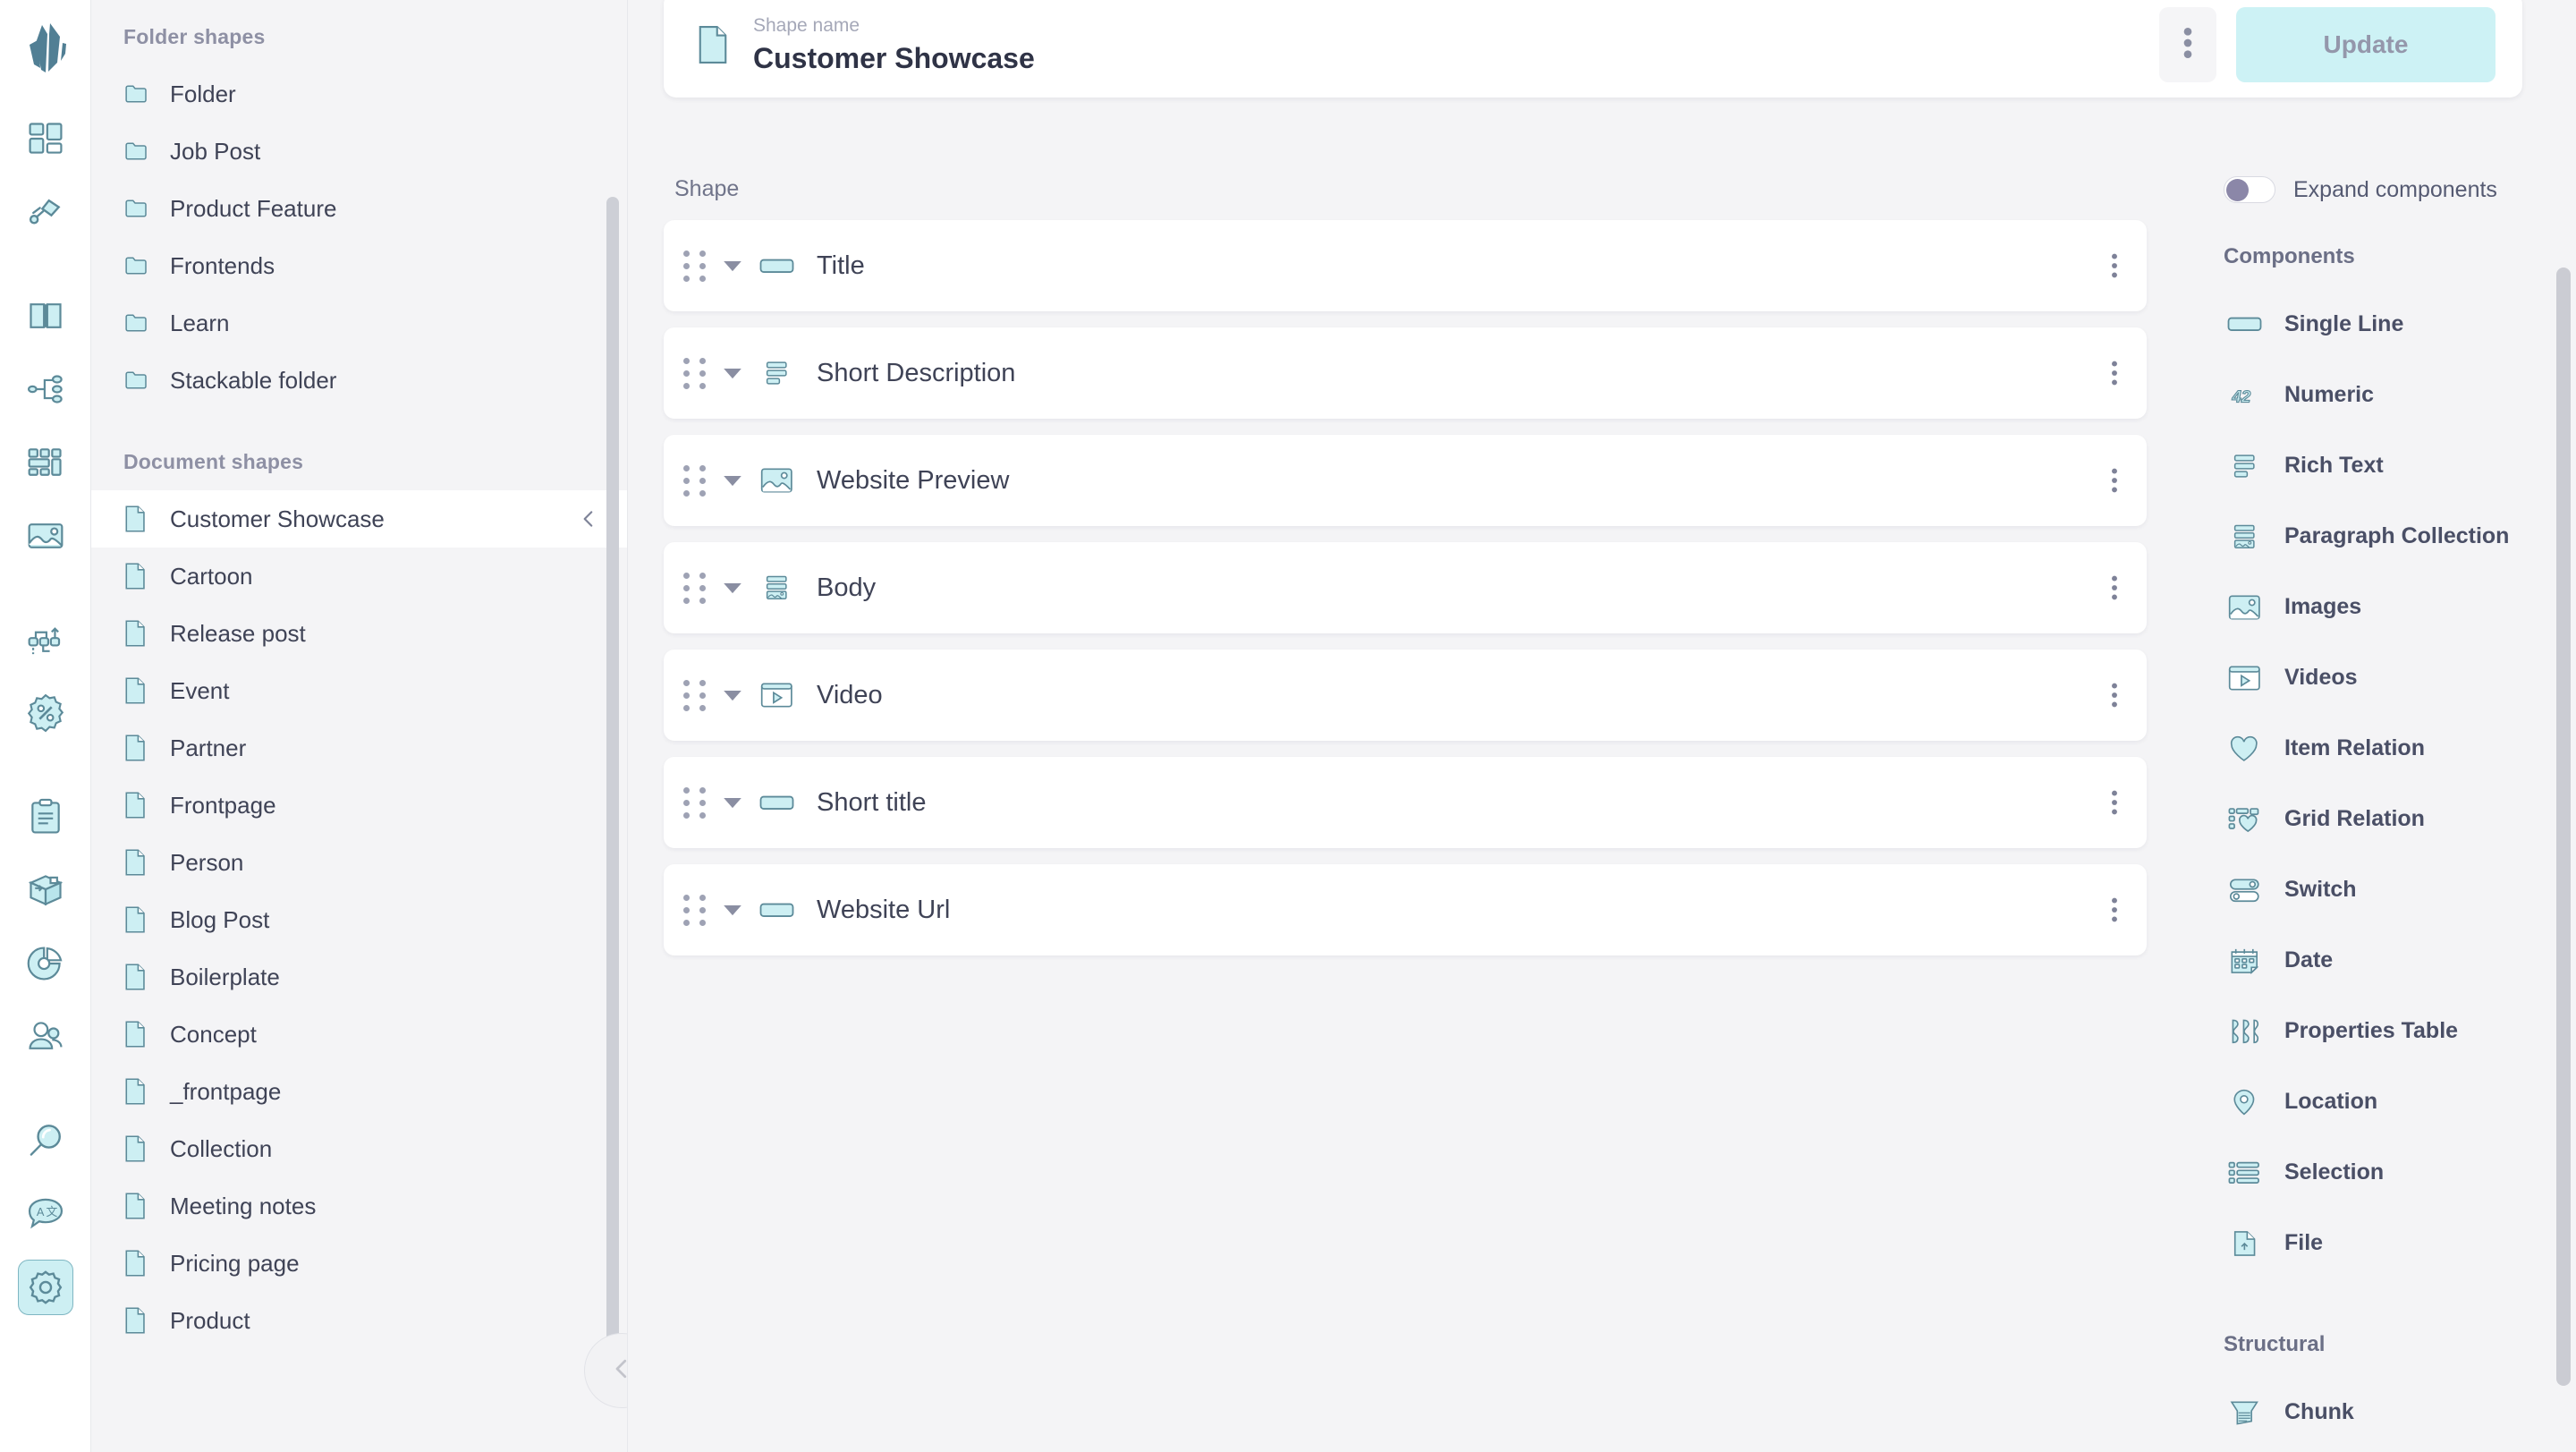  Describe the element at coordinates (2388, 465) in the screenshot. I see `component-item: Rich Text` at that location.